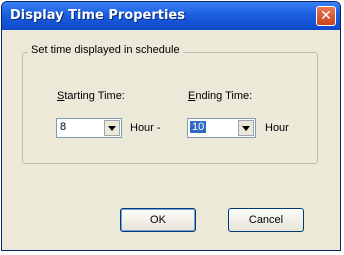 The height and width of the screenshot is (255, 344). I want to click on close-icon: ✕, so click(326, 16).